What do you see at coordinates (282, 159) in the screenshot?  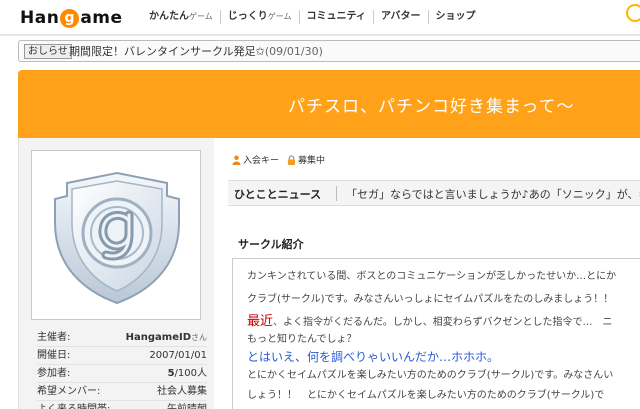 I see `circle-status-tabs: 入会キー 募集中` at bounding box center [282, 159].